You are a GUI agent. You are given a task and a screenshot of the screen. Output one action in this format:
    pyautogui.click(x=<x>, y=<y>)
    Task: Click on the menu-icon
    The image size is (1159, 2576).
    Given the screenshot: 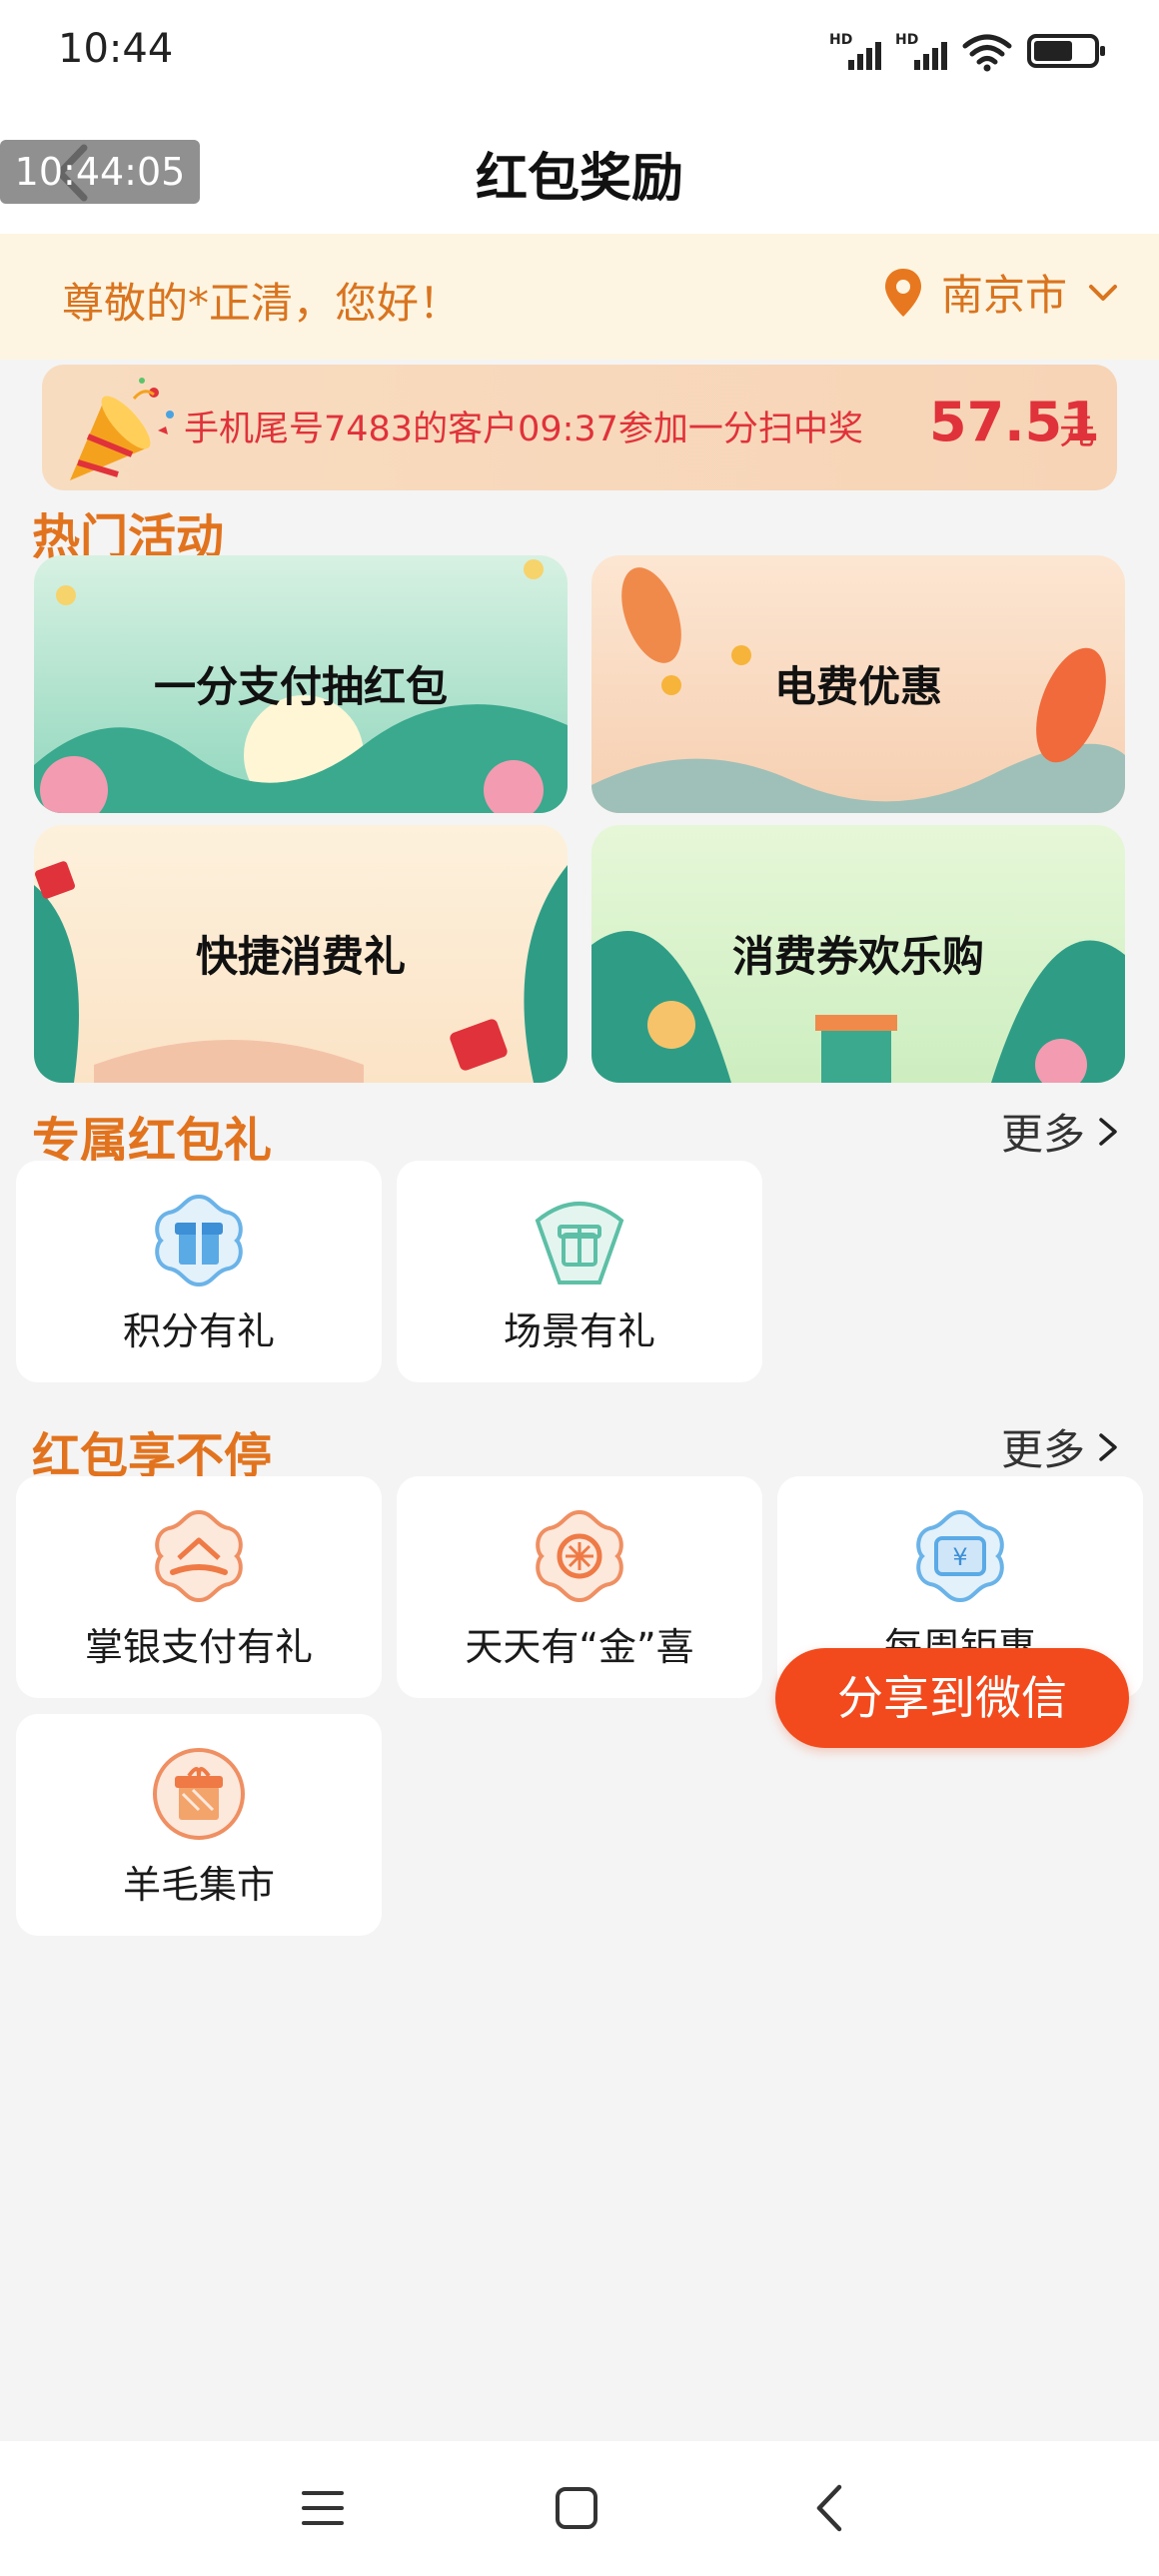 What is the action you would take?
    pyautogui.click(x=323, y=2508)
    